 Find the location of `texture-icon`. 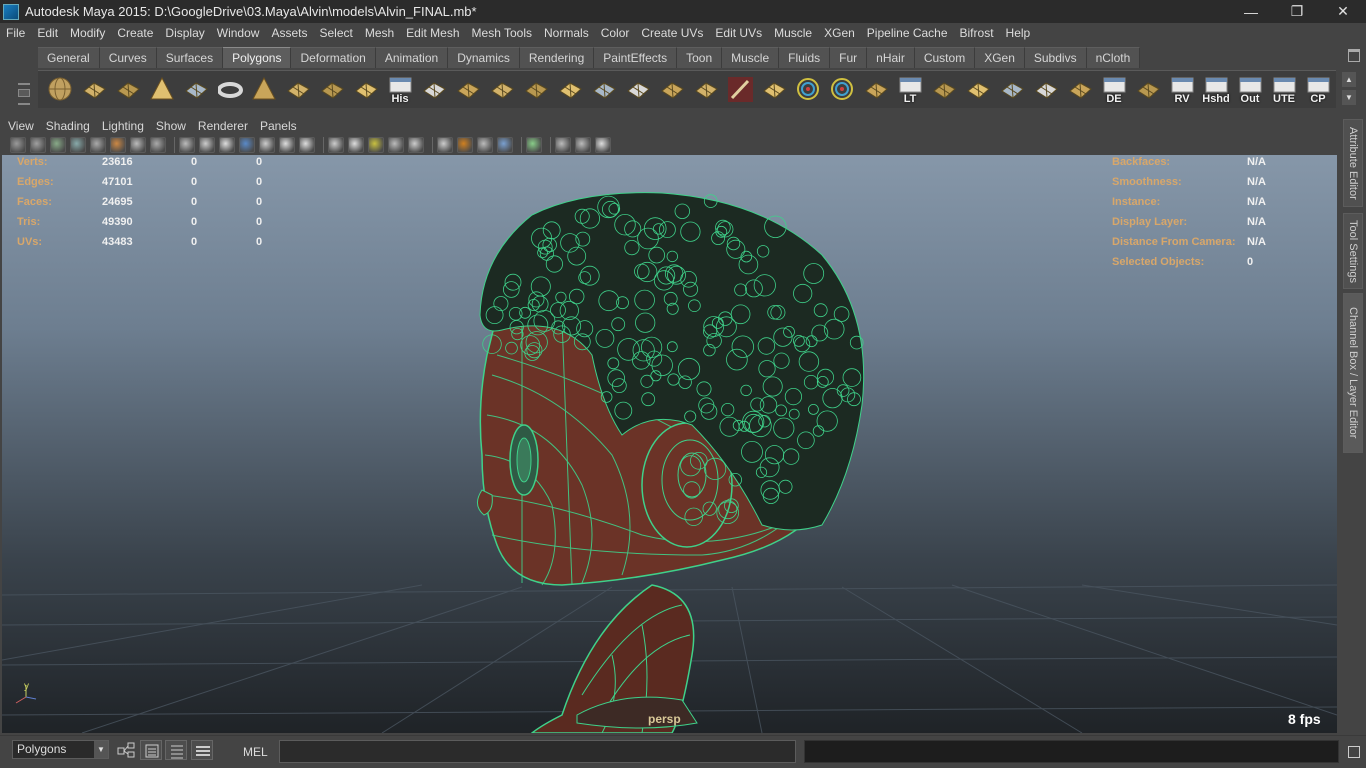

texture-icon is located at coordinates (396, 145).